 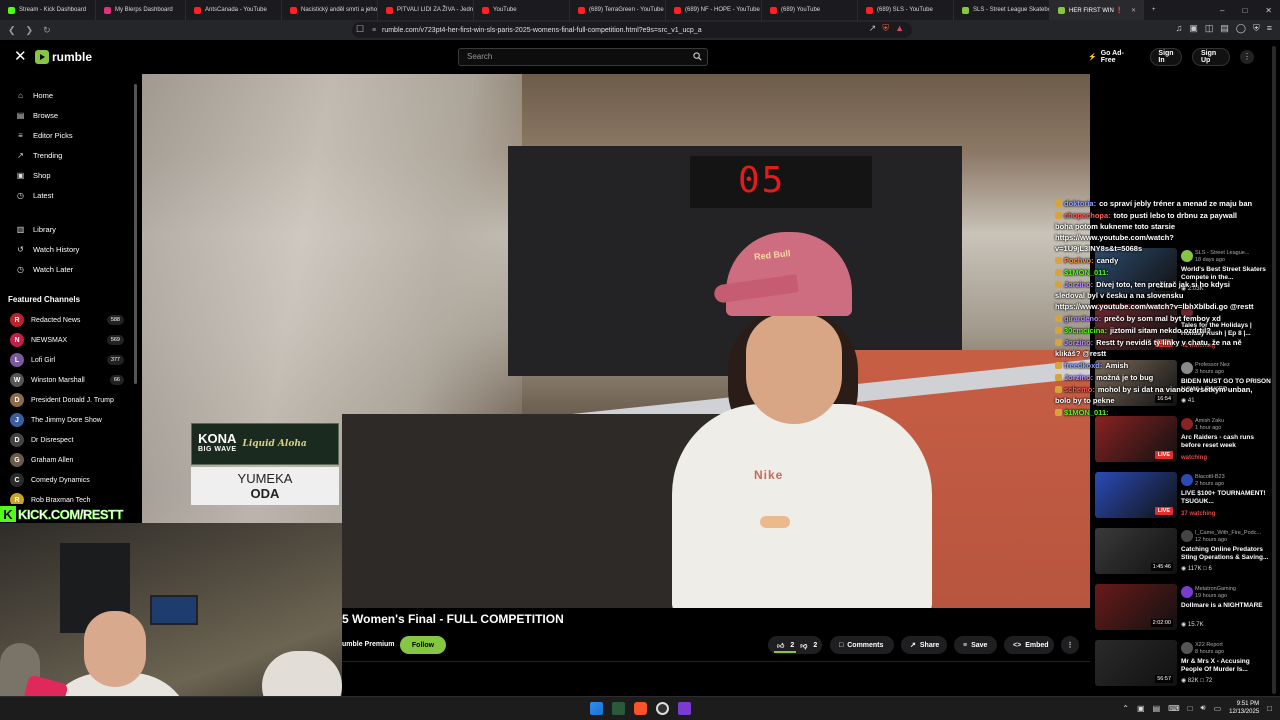 What do you see at coordinates (899, 28) in the screenshot?
I see `brave-rewards-icon: ▲` at bounding box center [899, 28].